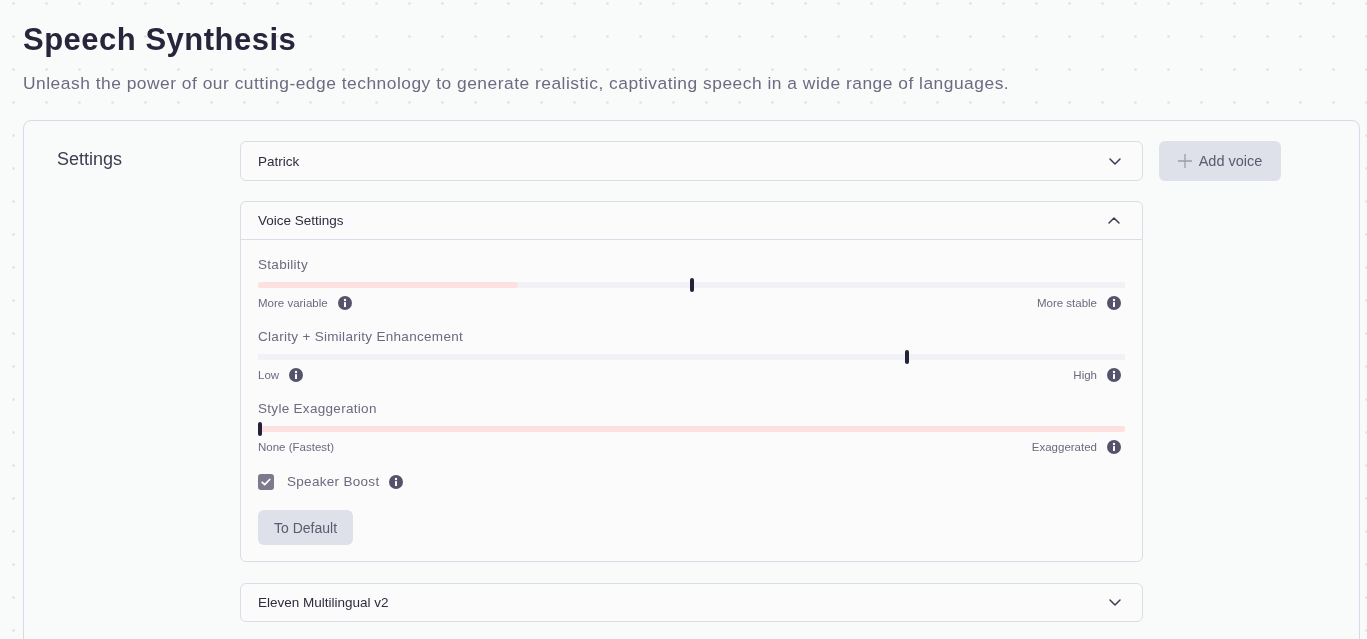  What do you see at coordinates (269, 375) in the screenshot?
I see `slider-min-label: Low` at bounding box center [269, 375].